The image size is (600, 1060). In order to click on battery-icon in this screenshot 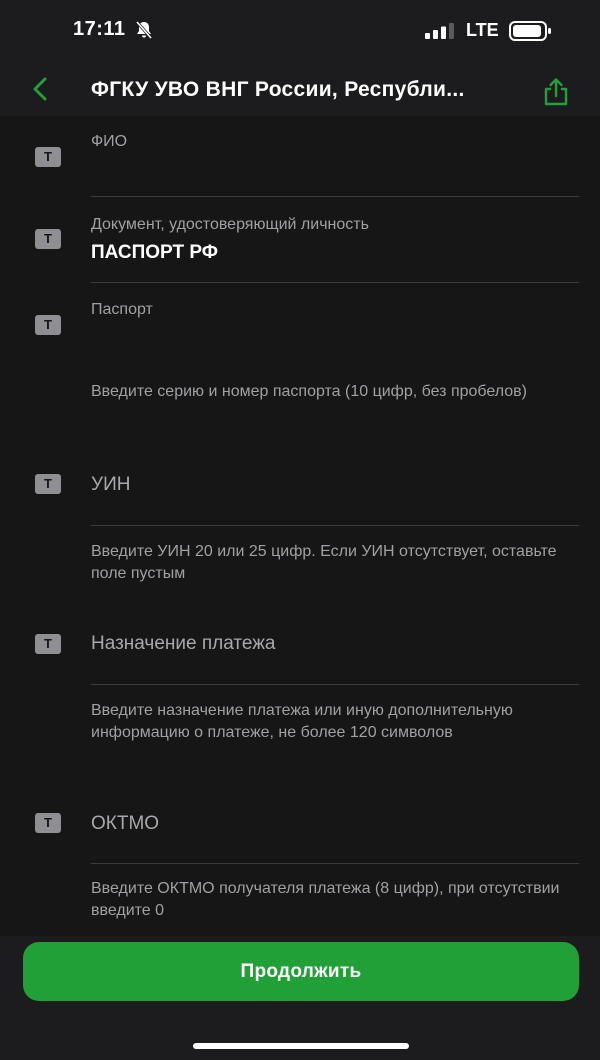, I will do `click(530, 31)`.